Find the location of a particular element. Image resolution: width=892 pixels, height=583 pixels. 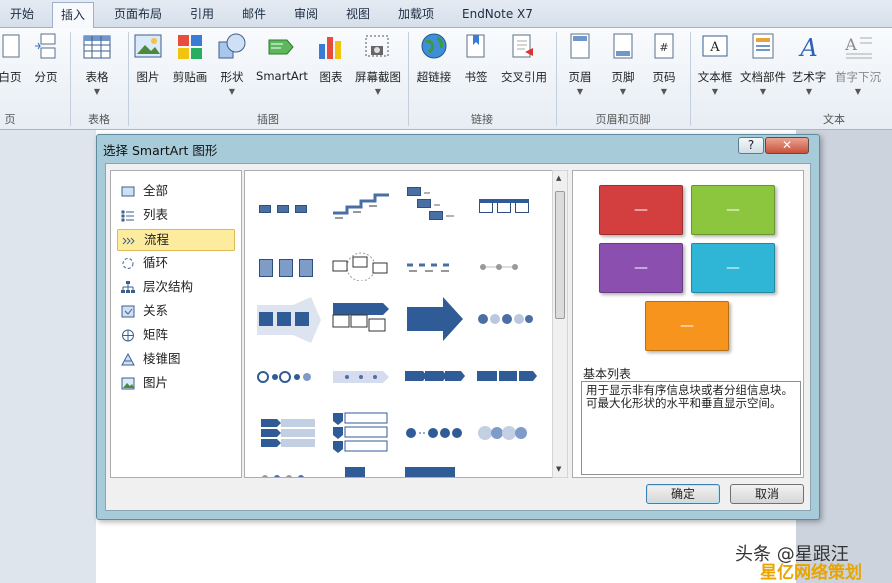

group-label-table: 表格 is located at coordinates (99, 119).